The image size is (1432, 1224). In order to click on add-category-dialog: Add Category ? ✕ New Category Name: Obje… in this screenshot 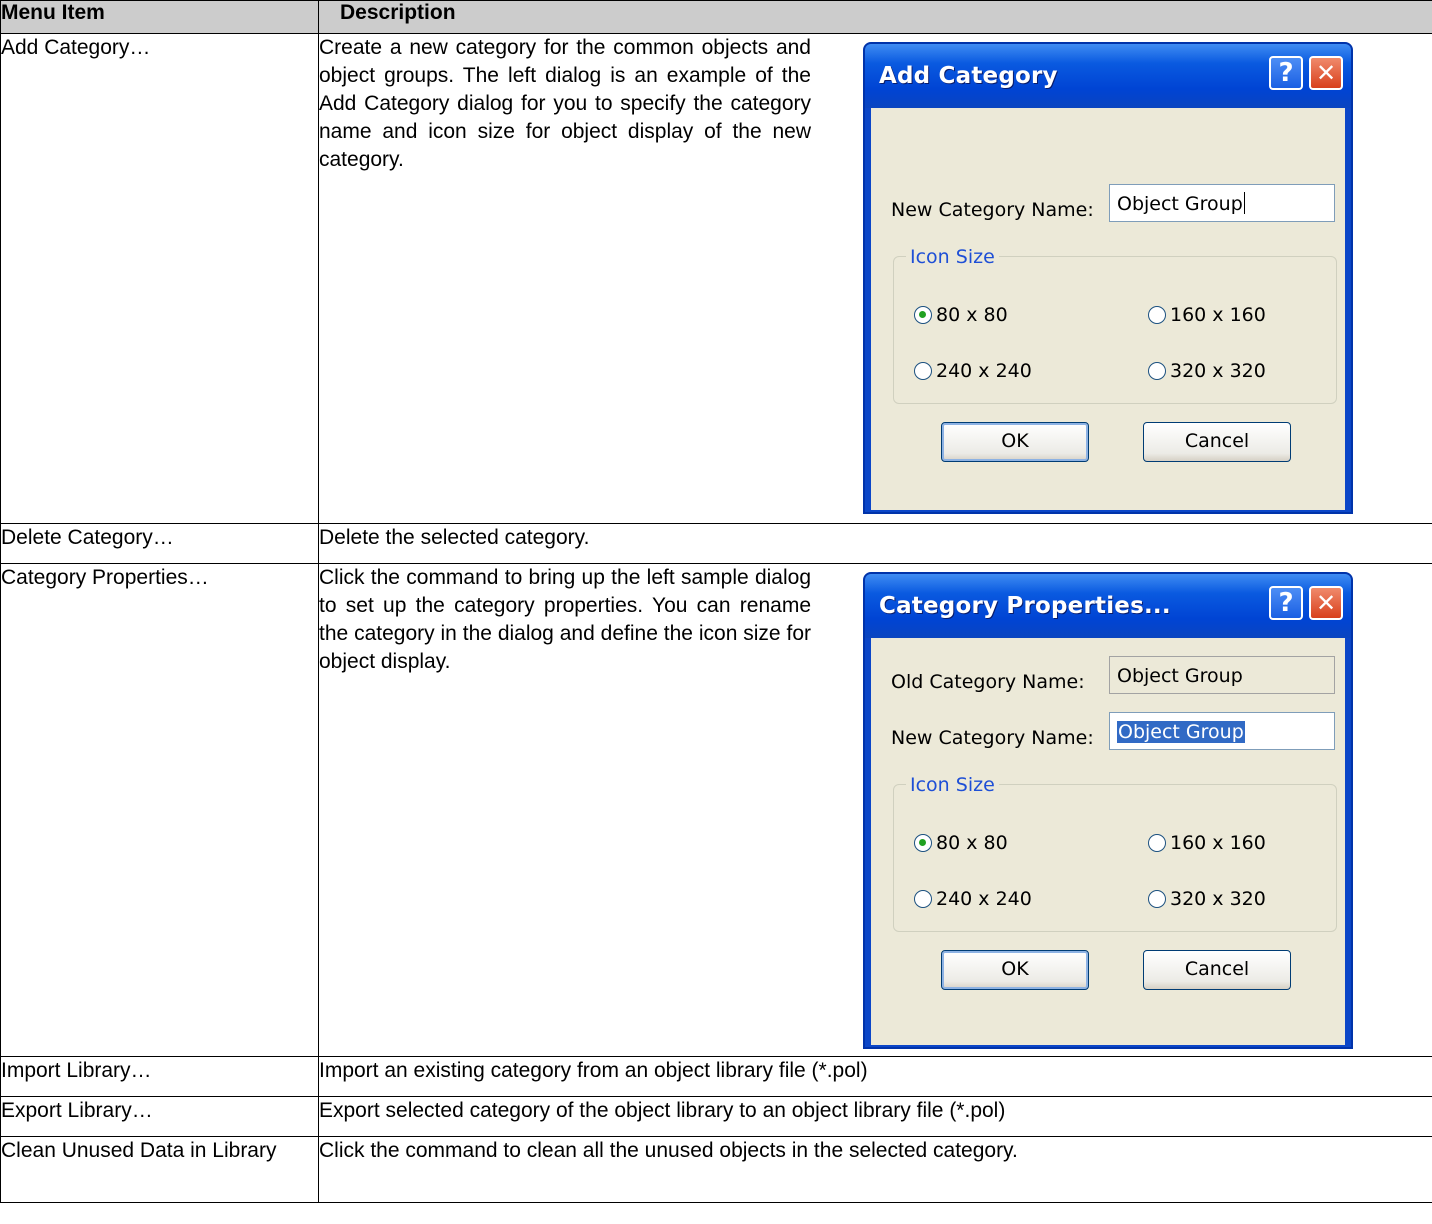, I will do `click(1108, 278)`.